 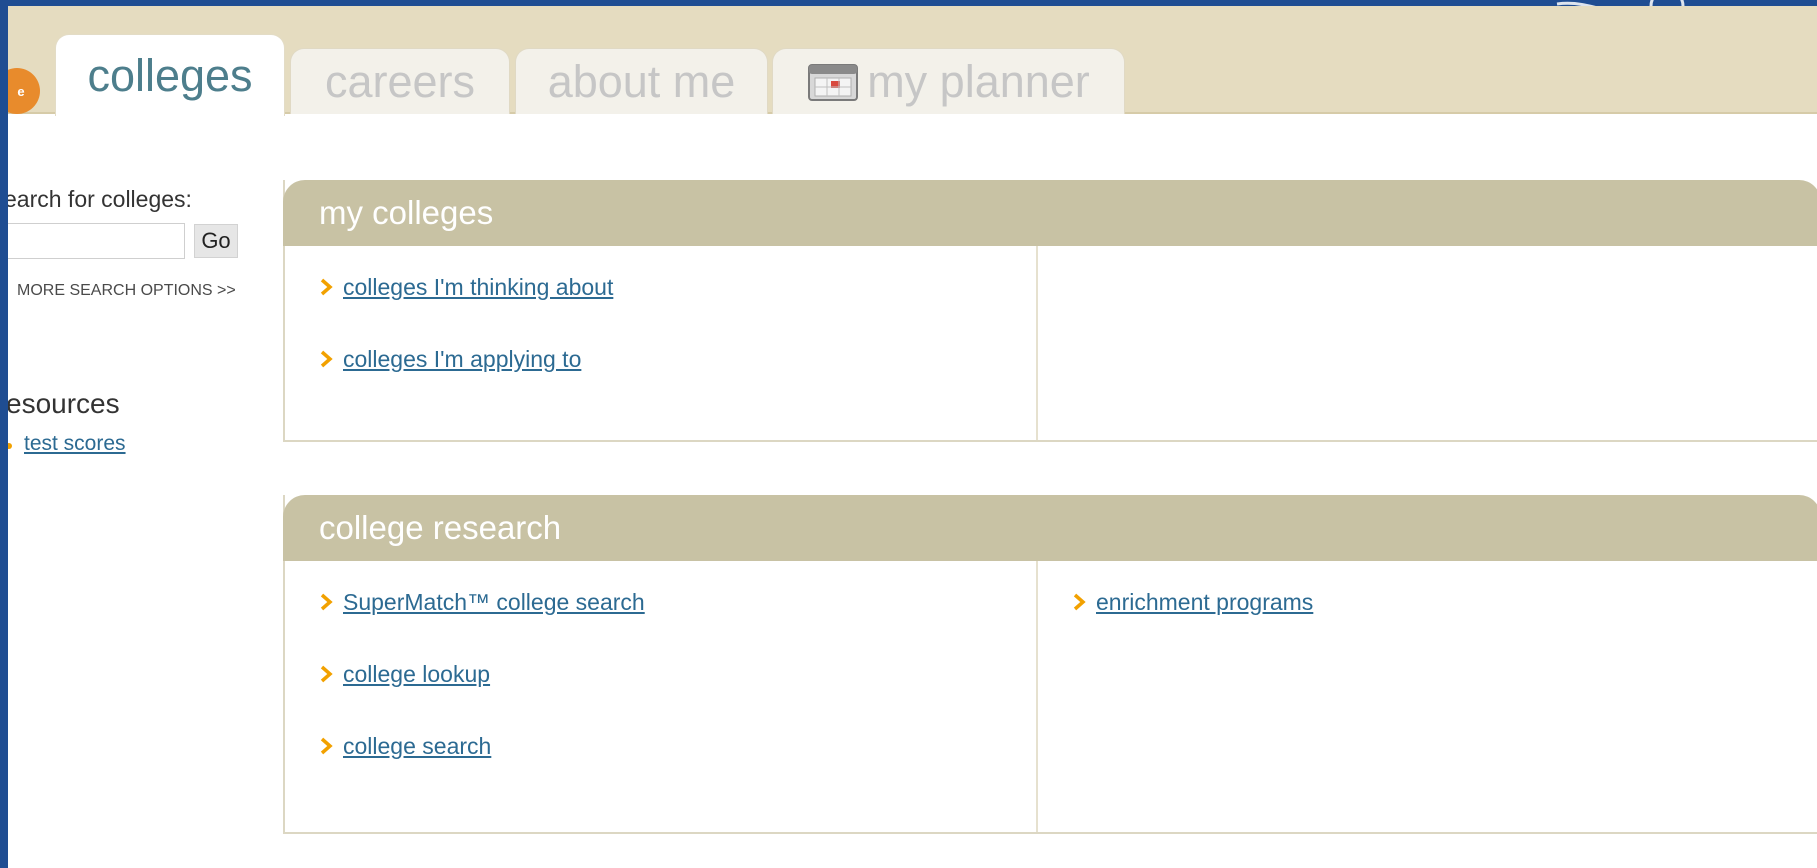 What do you see at coordinates (75, 444) in the screenshot?
I see `test-scores-link: test scores` at bounding box center [75, 444].